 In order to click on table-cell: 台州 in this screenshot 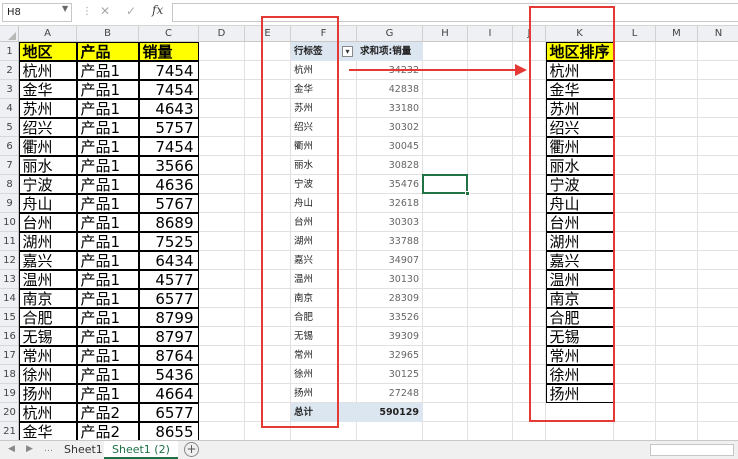, I will do `click(48, 222)`.